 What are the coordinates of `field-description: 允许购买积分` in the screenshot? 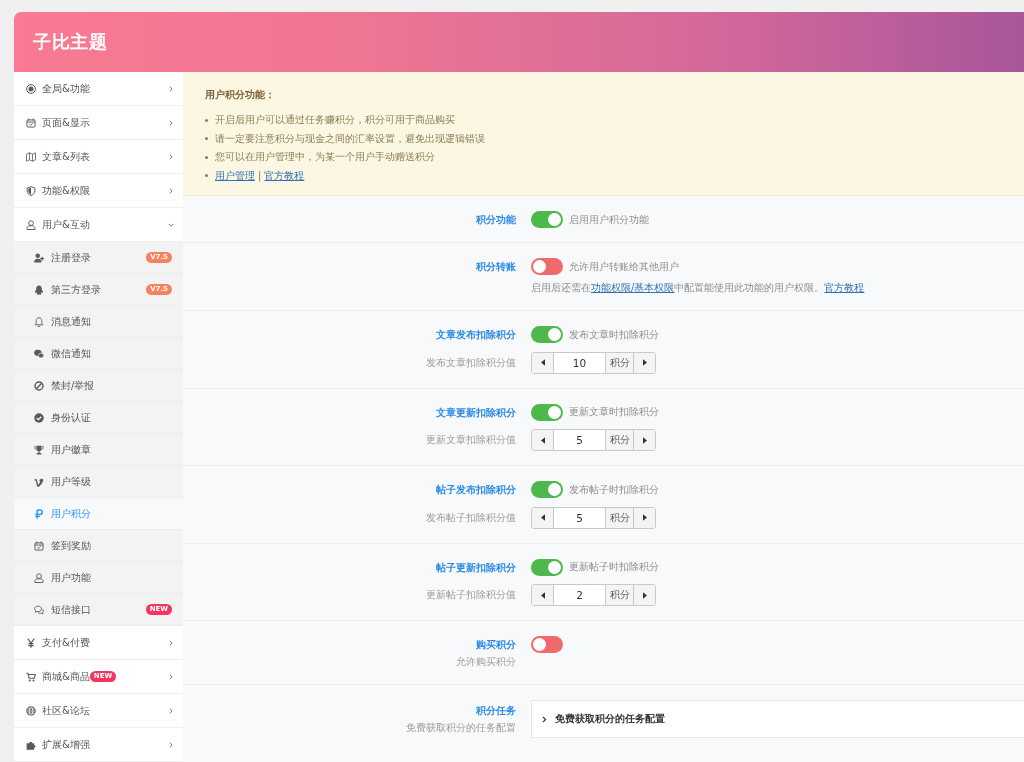 It's located at (485, 662).